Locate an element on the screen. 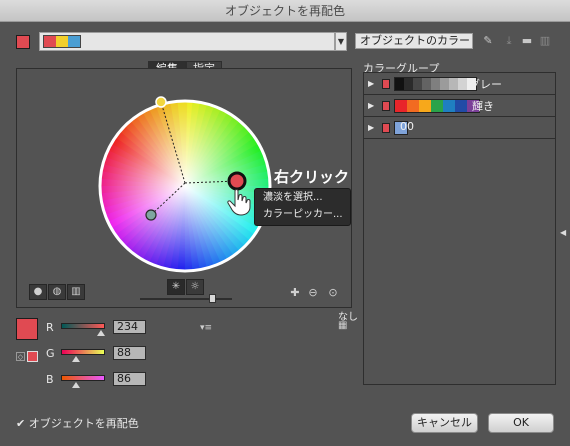 This screenshot has height=446, width=570. channel-value-input: 88 is located at coordinates (129, 353).